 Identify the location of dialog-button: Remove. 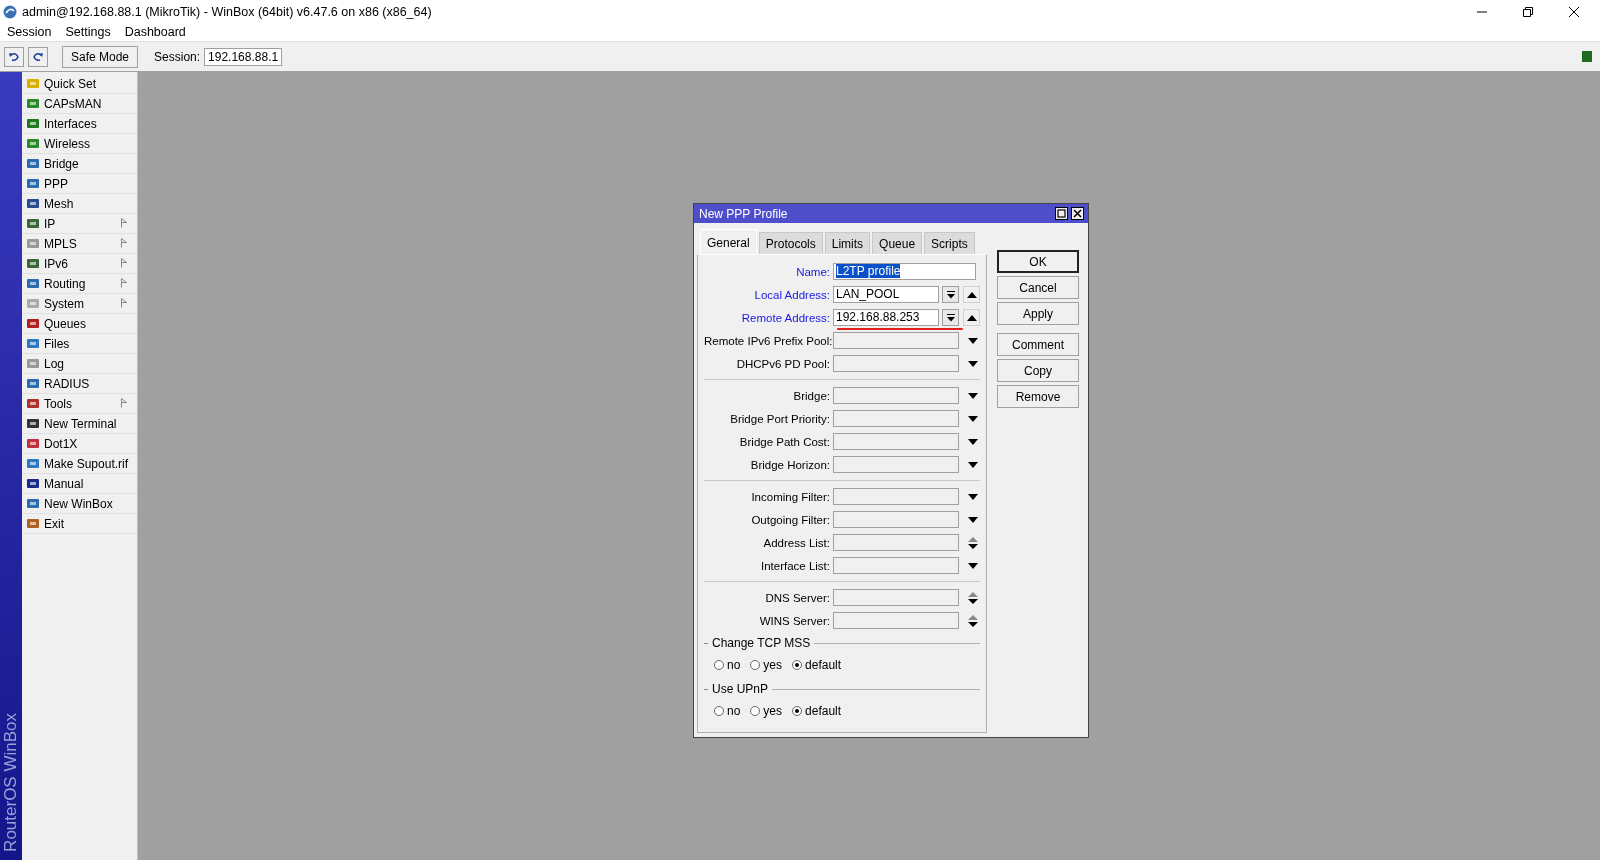
(1038, 396).